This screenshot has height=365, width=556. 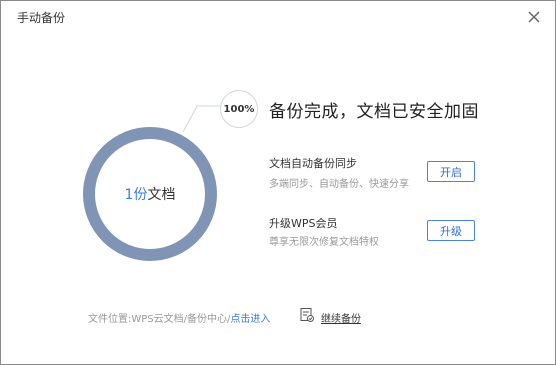 What do you see at coordinates (250, 319) in the screenshot?
I see `open-location-link: 点击进入` at bounding box center [250, 319].